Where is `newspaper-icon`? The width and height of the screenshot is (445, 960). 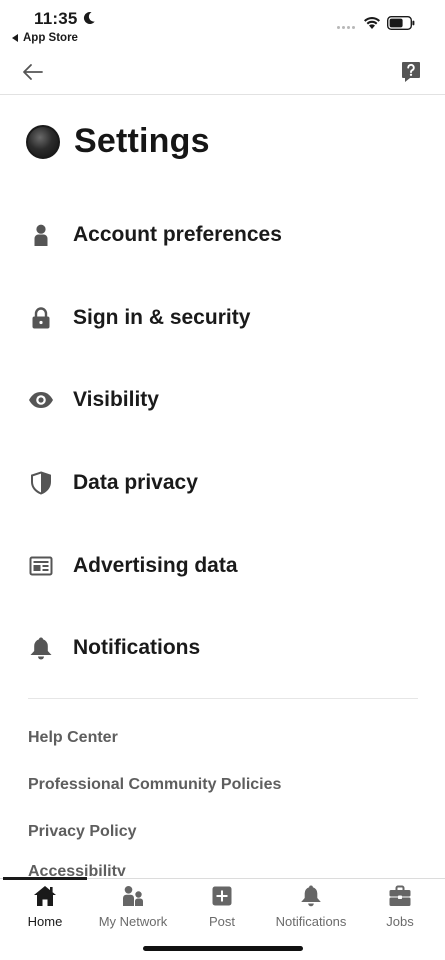 newspaper-icon is located at coordinates (41, 566).